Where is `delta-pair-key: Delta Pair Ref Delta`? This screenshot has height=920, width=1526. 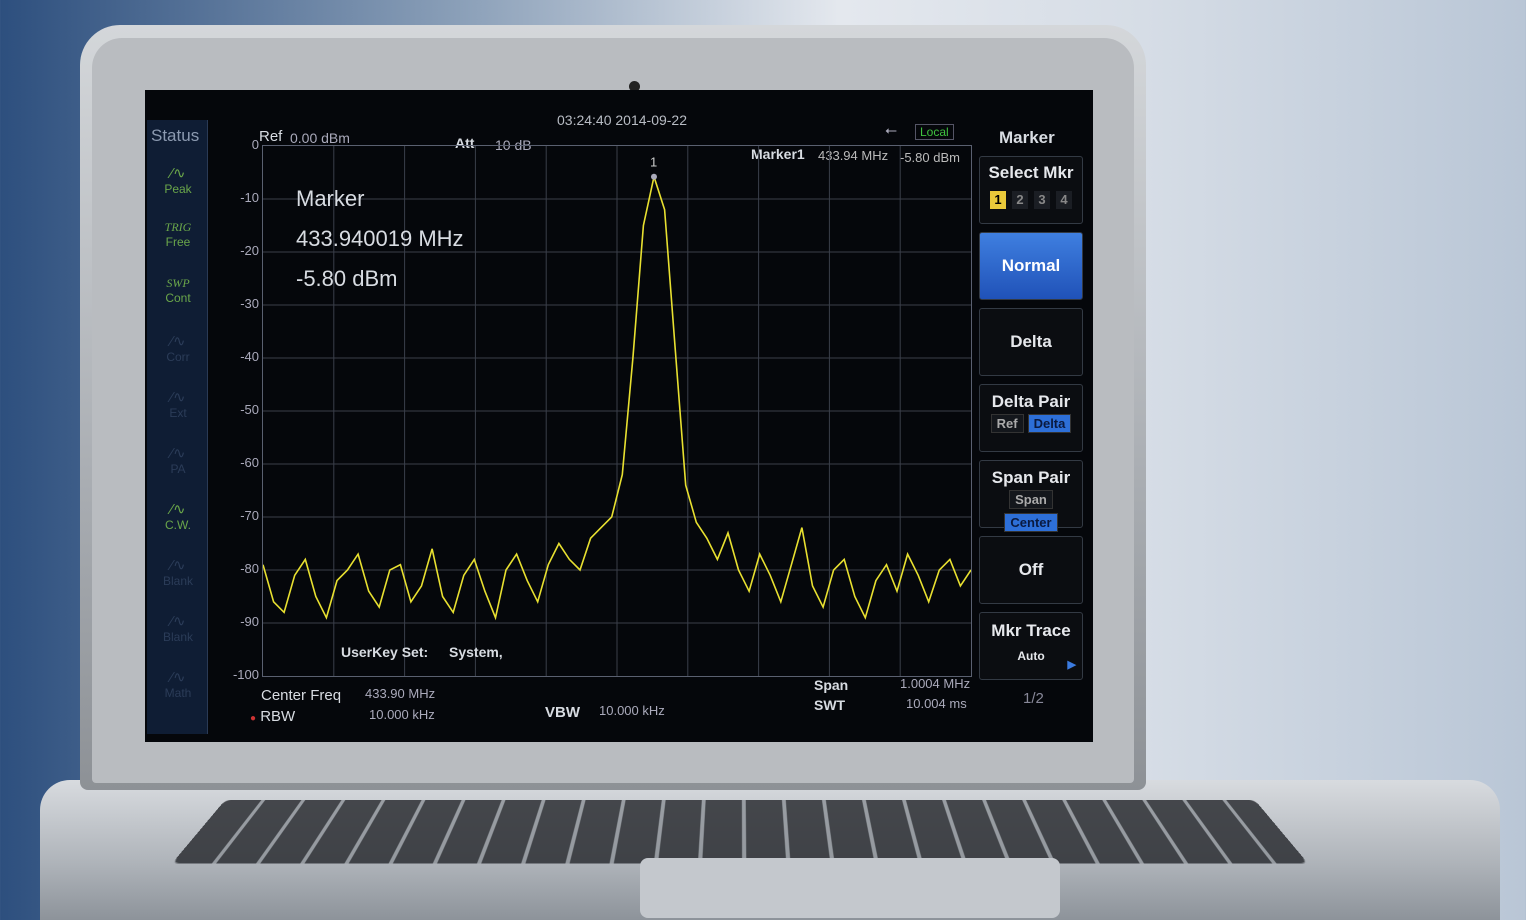 delta-pair-key: Delta Pair Ref Delta is located at coordinates (1031, 418).